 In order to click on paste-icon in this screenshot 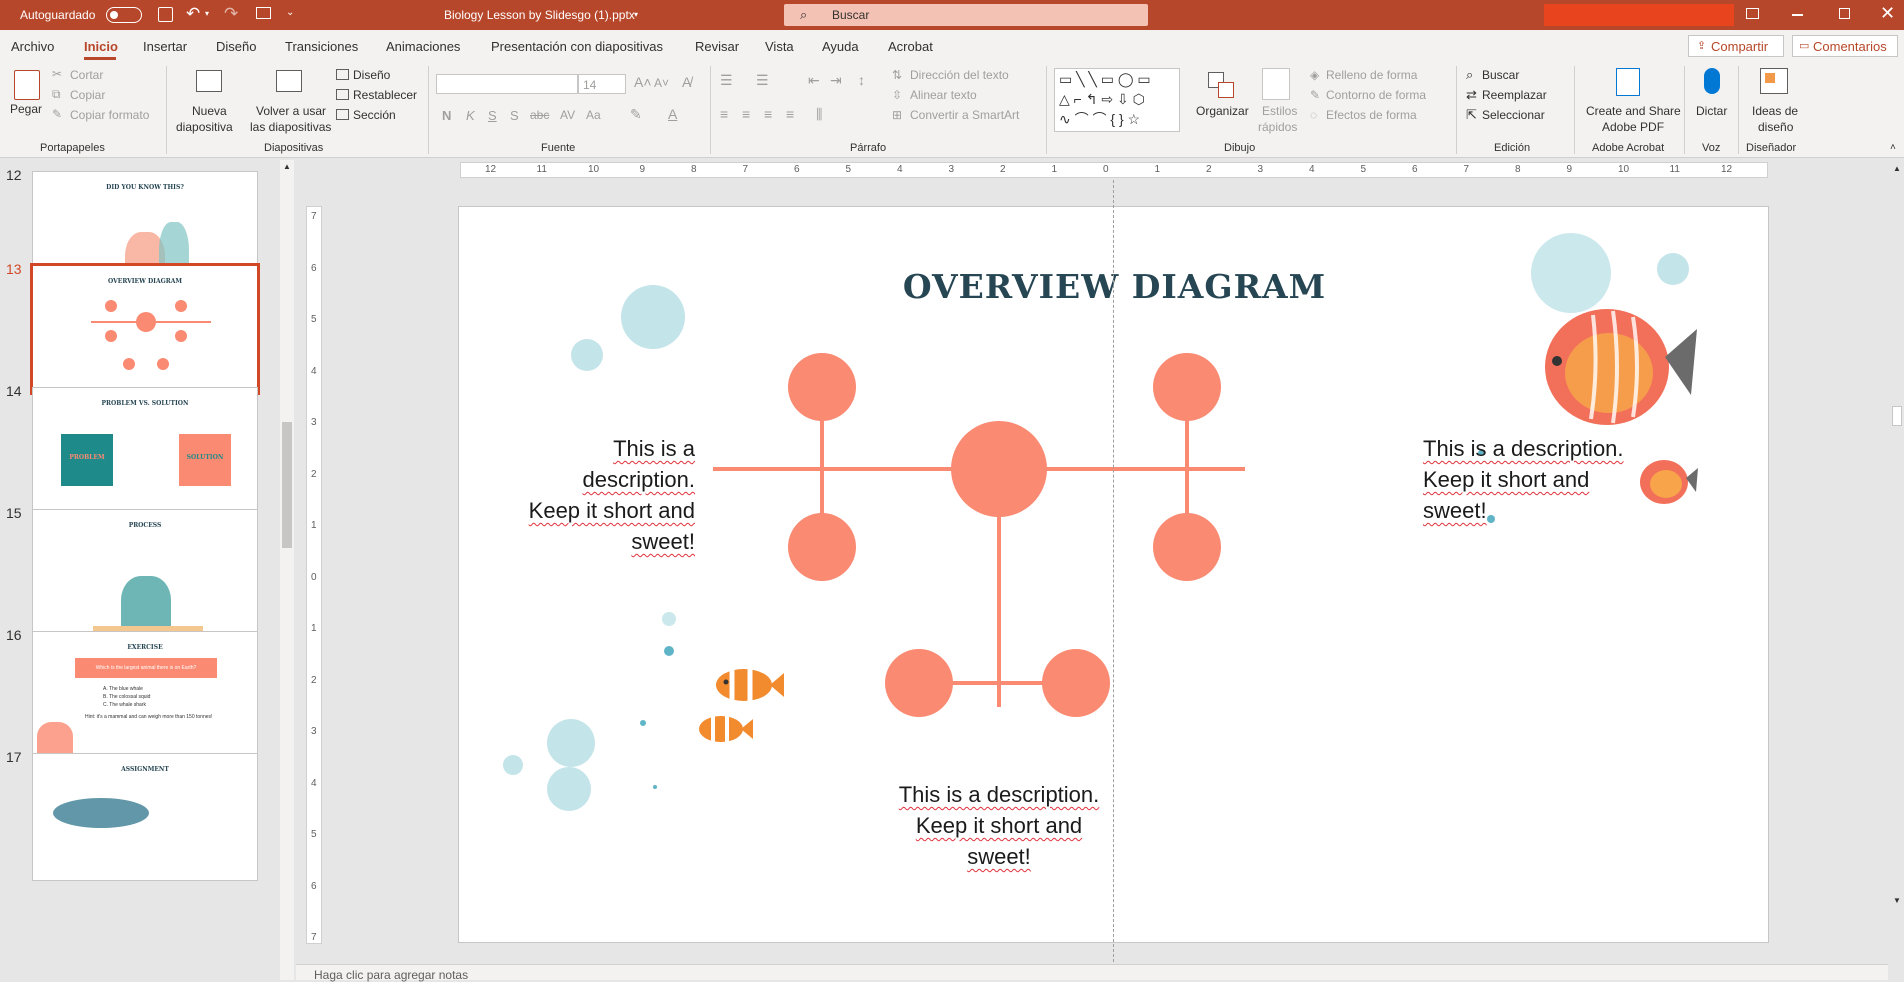, I will do `click(27, 85)`.